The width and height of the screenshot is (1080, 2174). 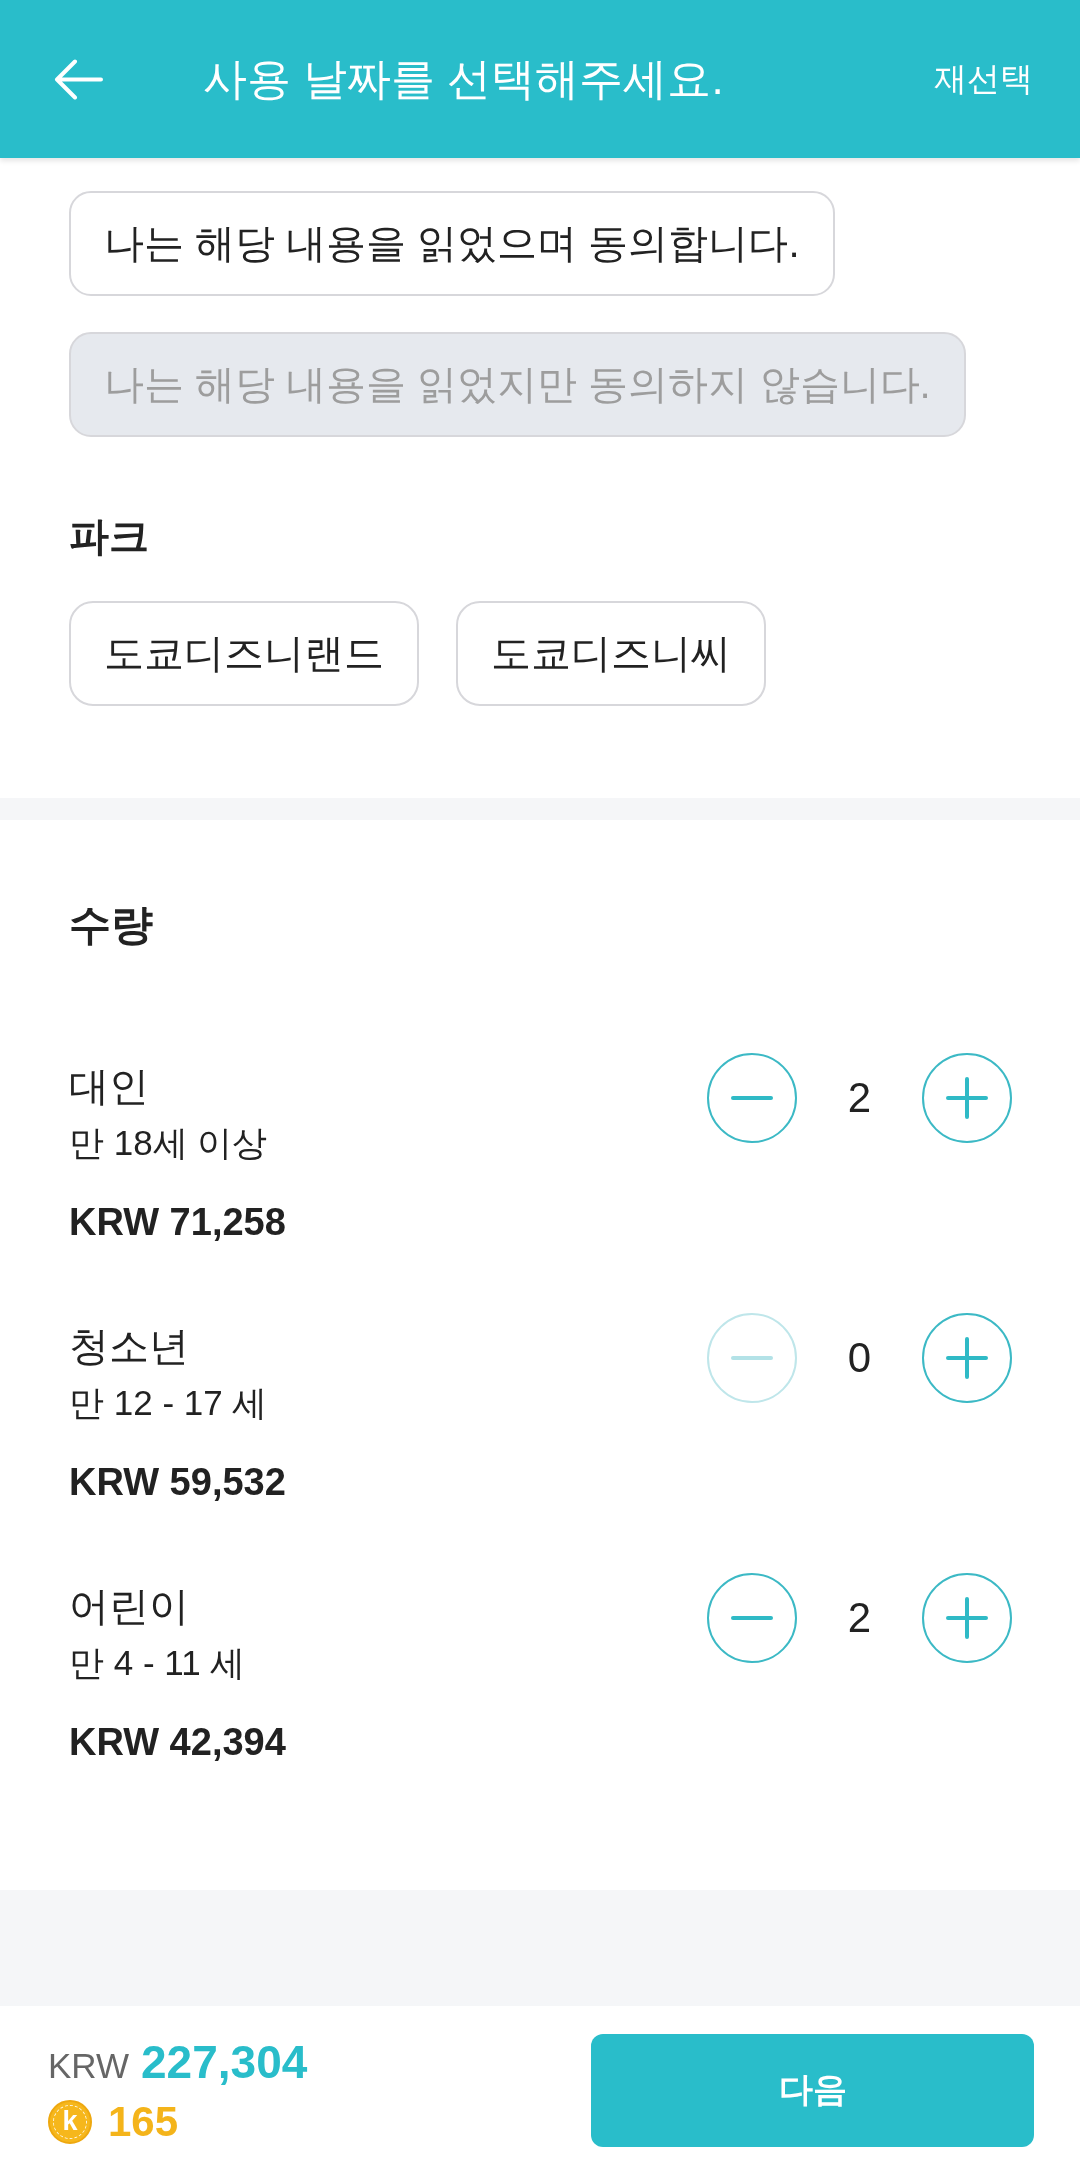 What do you see at coordinates (168, 1143) in the screenshot?
I see `age-range: 만 18세 이상` at bounding box center [168, 1143].